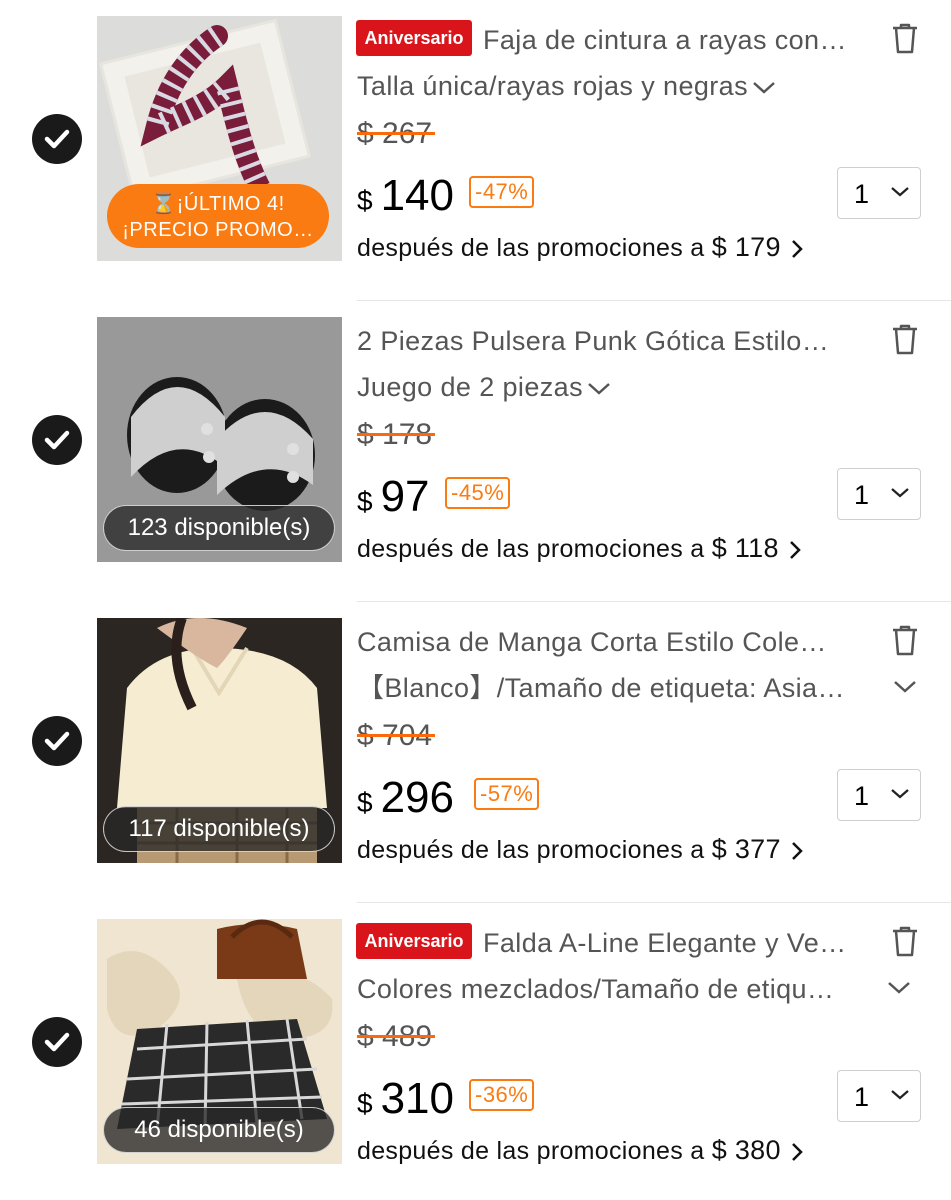  Describe the element at coordinates (417, 195) in the screenshot. I see `price-amount: 140` at that location.